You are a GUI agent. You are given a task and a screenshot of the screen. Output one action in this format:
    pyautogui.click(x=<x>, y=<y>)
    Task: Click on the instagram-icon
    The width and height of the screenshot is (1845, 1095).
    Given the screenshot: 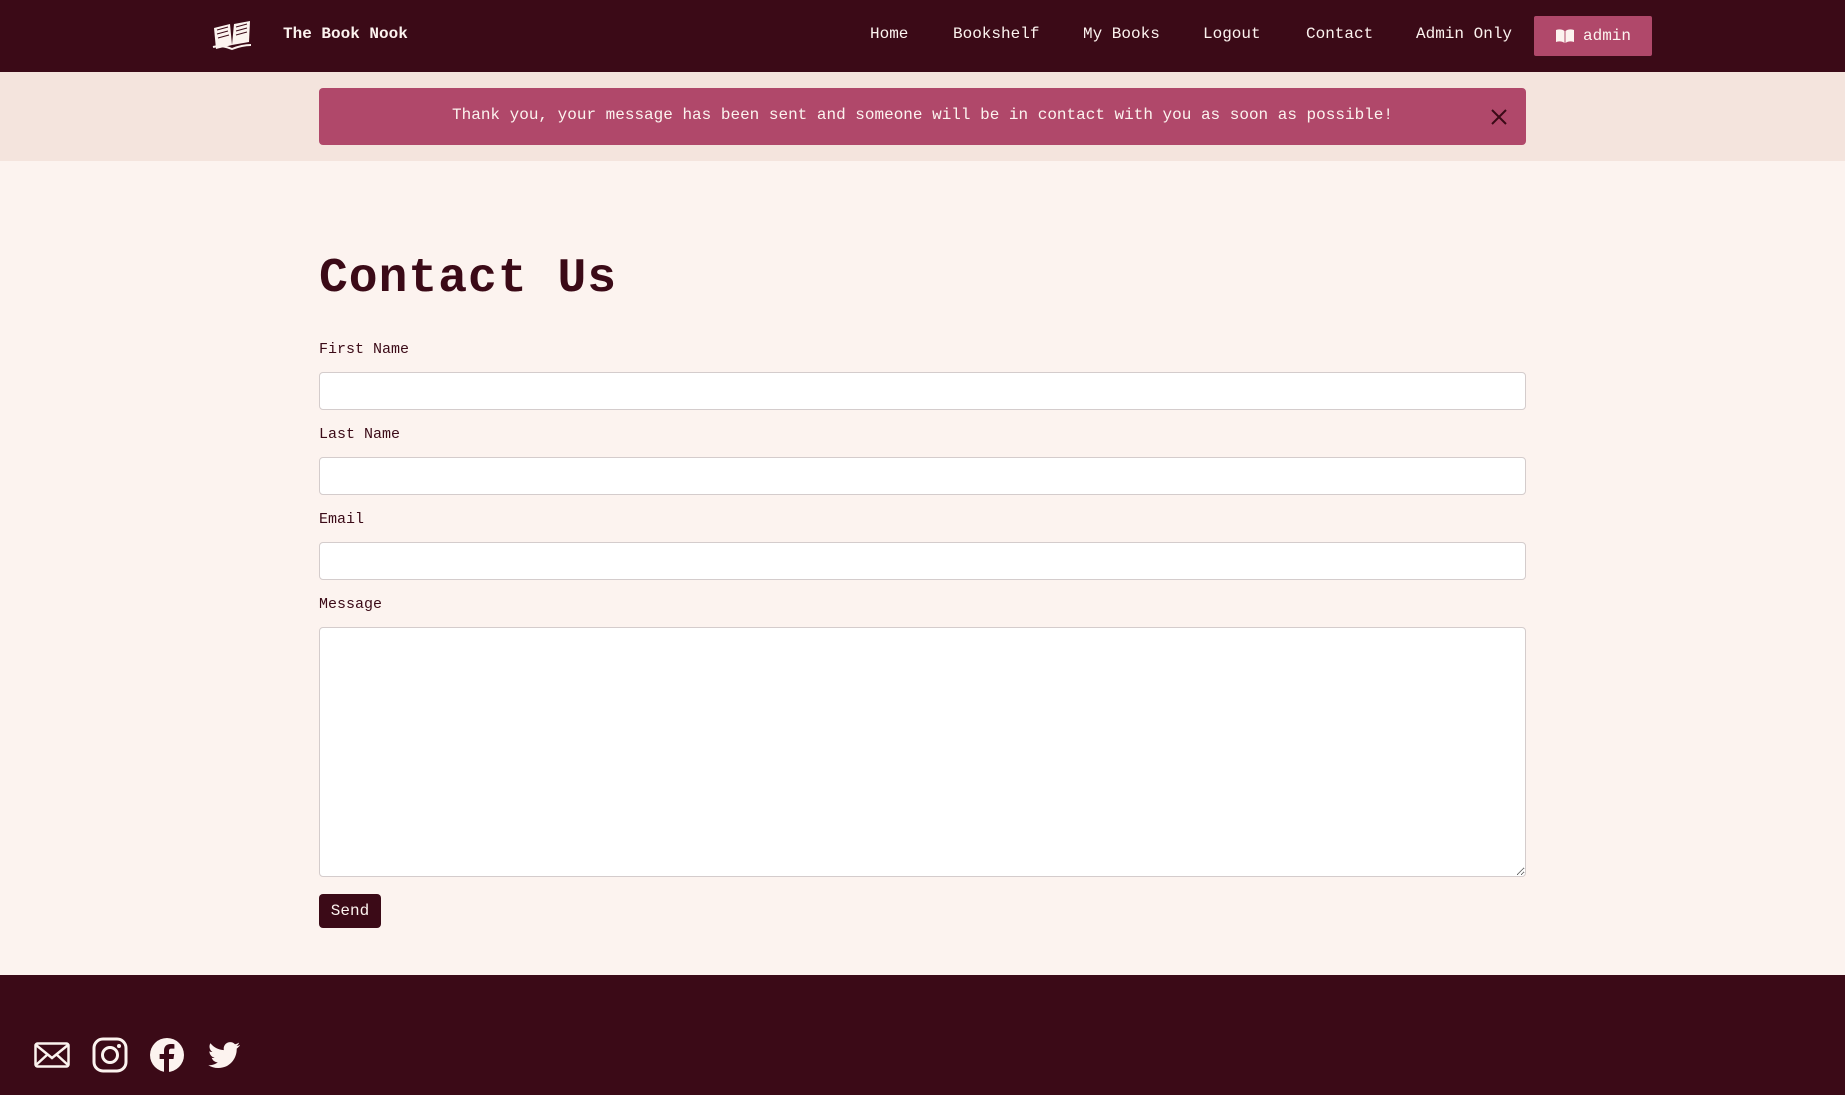 What is the action you would take?
    pyautogui.click(x=110, y=1055)
    